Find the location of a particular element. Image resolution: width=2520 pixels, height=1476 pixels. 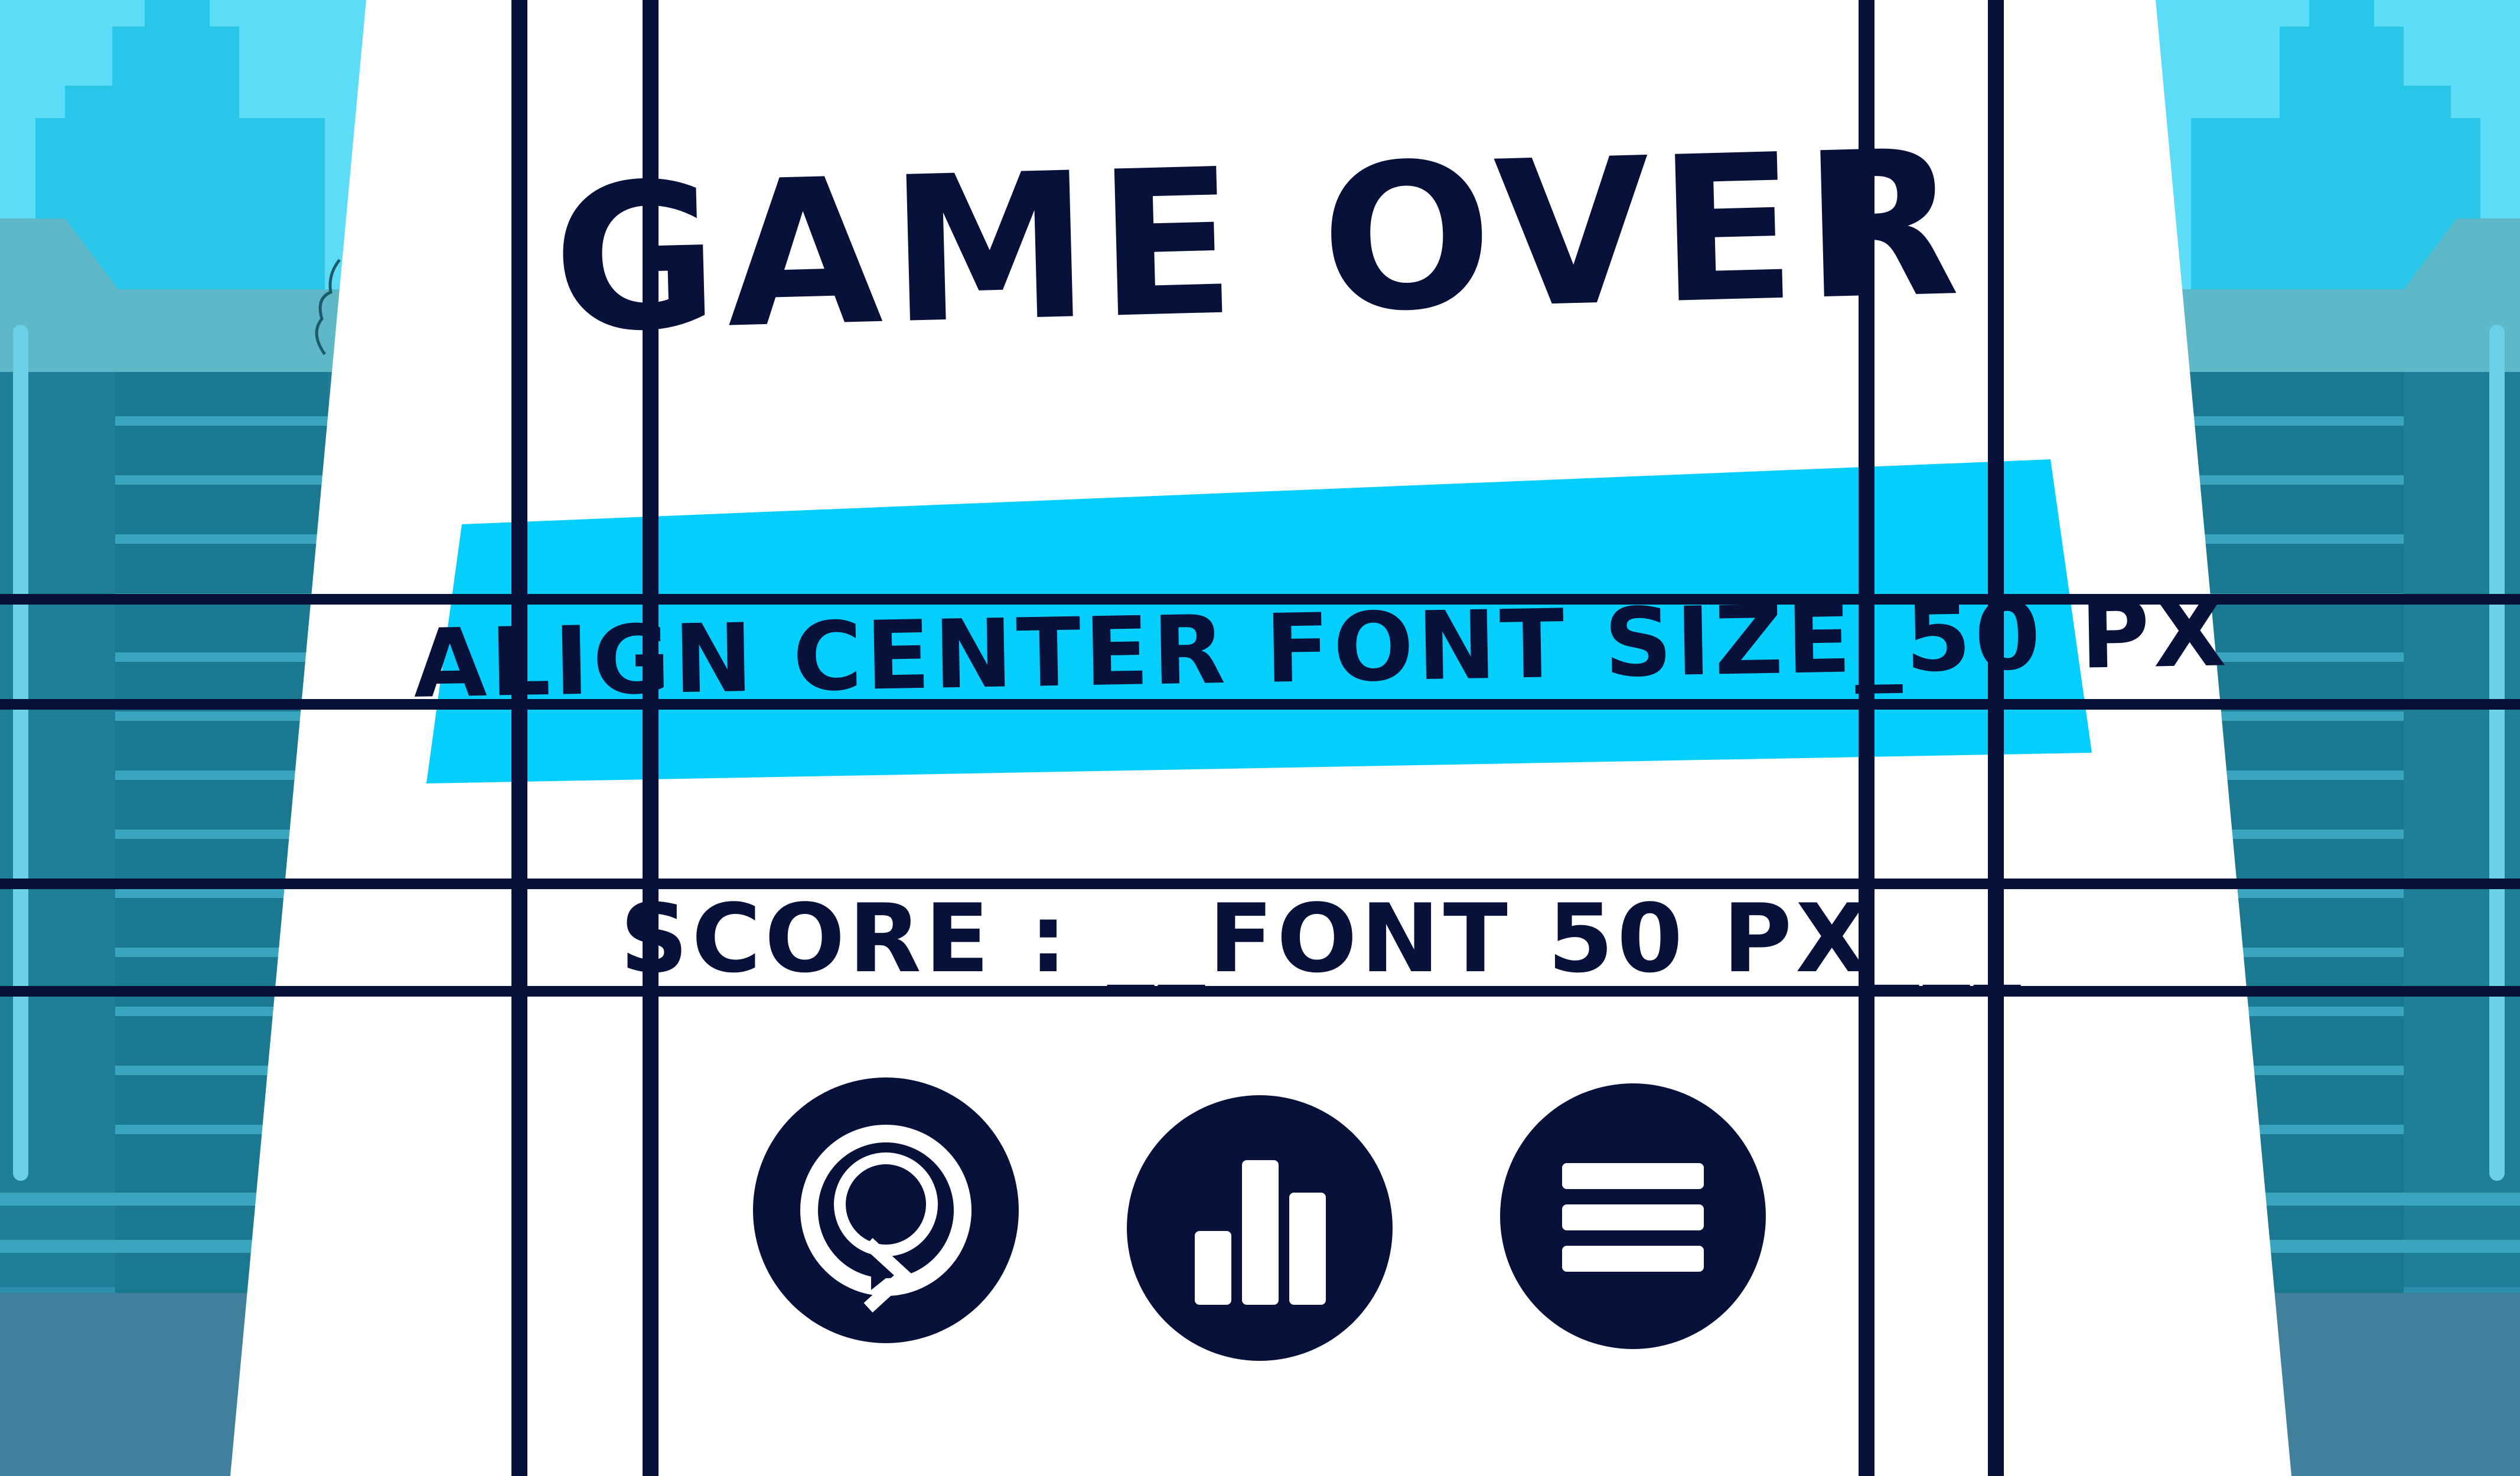

menu-button is located at coordinates (1633, 1216).